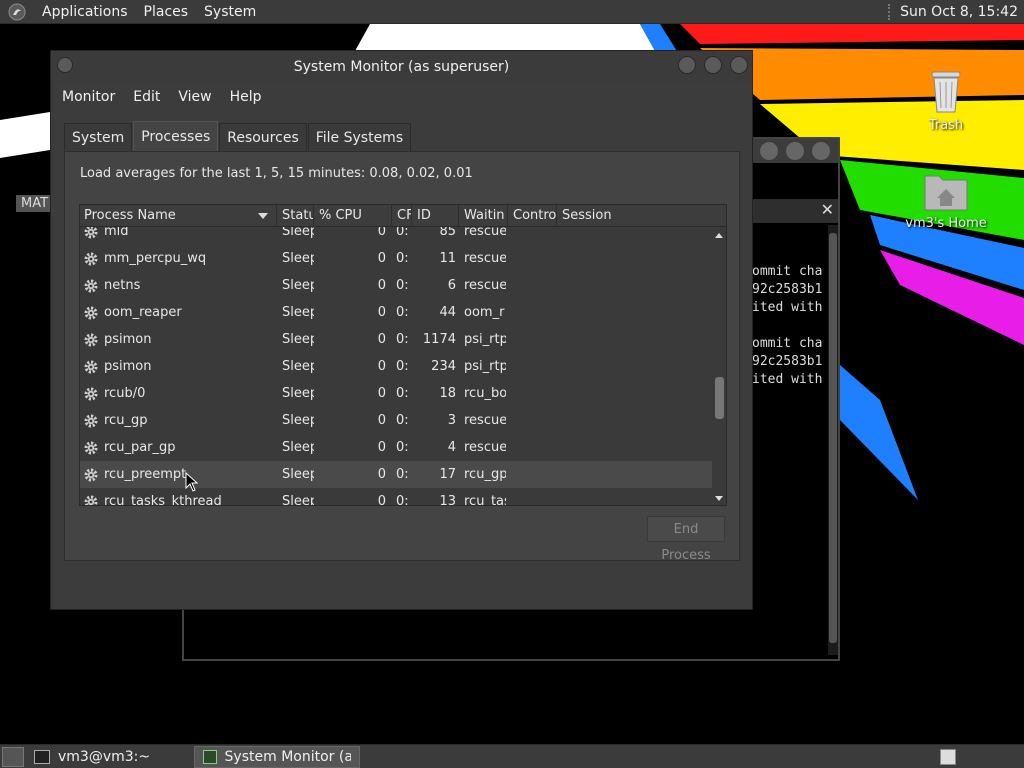  What do you see at coordinates (246, 97) in the screenshot?
I see `menu-help: Help` at bounding box center [246, 97].